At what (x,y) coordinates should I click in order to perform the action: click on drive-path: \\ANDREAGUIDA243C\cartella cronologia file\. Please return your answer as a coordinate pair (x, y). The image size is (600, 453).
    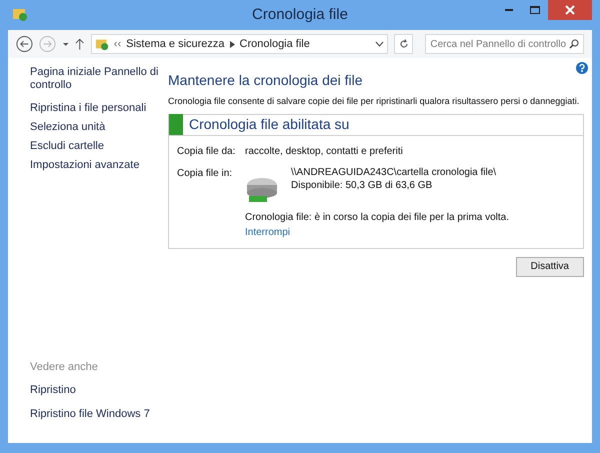
    Looking at the image, I should click on (393, 172).